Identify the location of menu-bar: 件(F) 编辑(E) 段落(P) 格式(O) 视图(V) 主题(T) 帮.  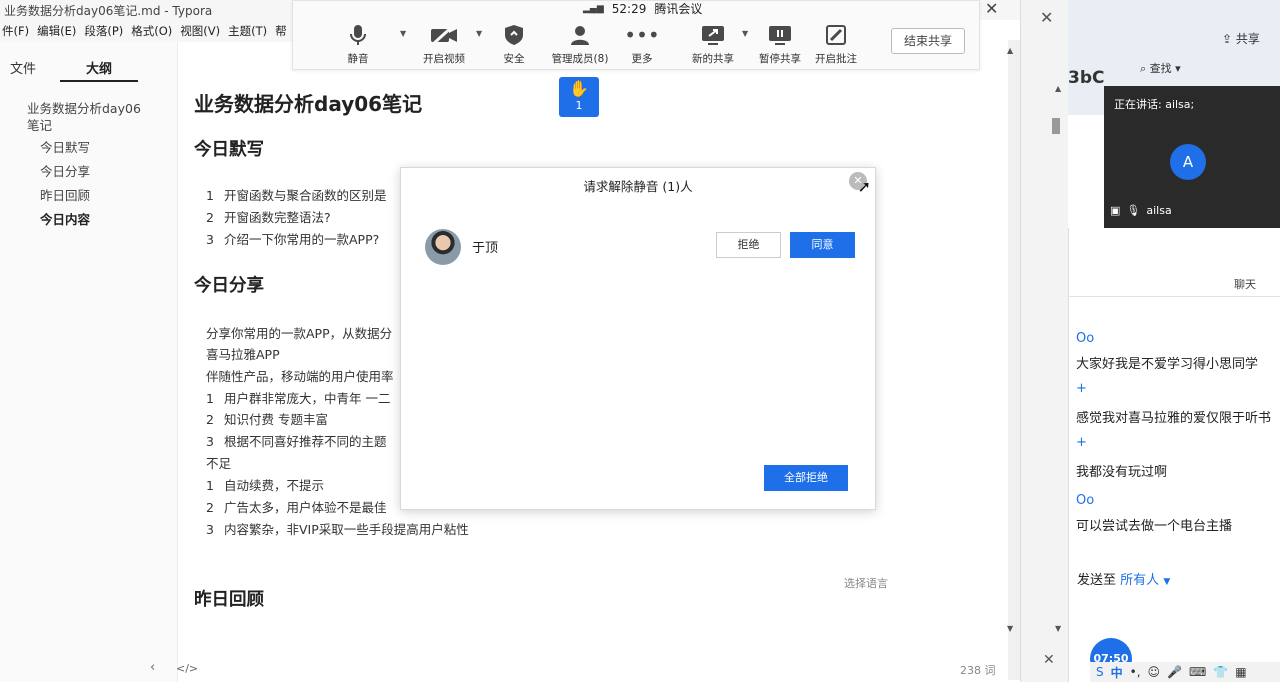
(150, 31).